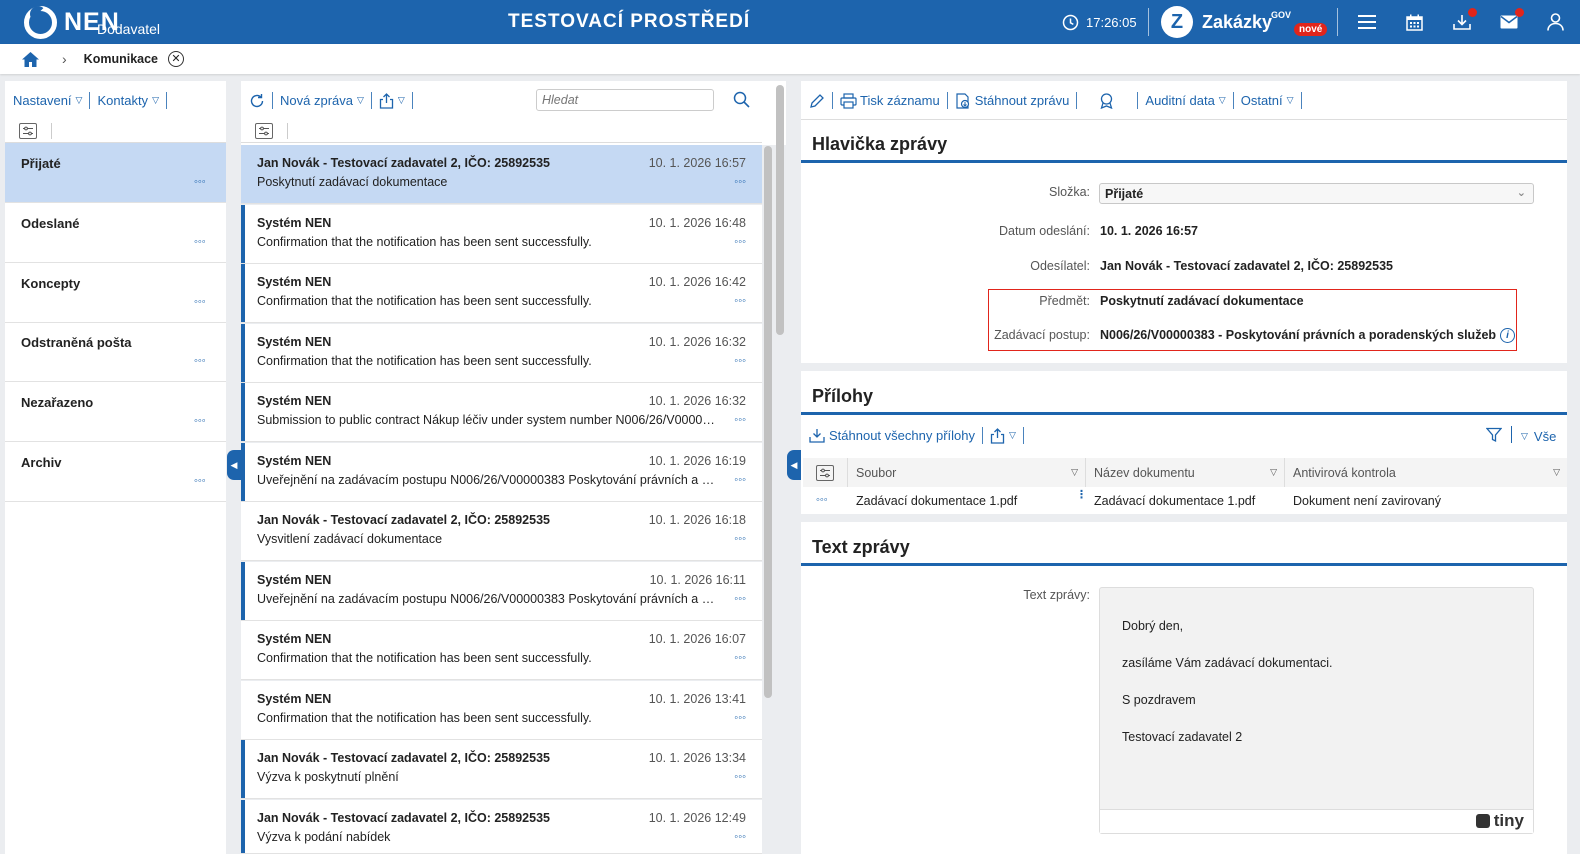 The height and width of the screenshot is (854, 1580). Describe the element at coordinates (115, 173) in the screenshot. I see `folder-item-received: Přijaté ◦◦◦` at that location.